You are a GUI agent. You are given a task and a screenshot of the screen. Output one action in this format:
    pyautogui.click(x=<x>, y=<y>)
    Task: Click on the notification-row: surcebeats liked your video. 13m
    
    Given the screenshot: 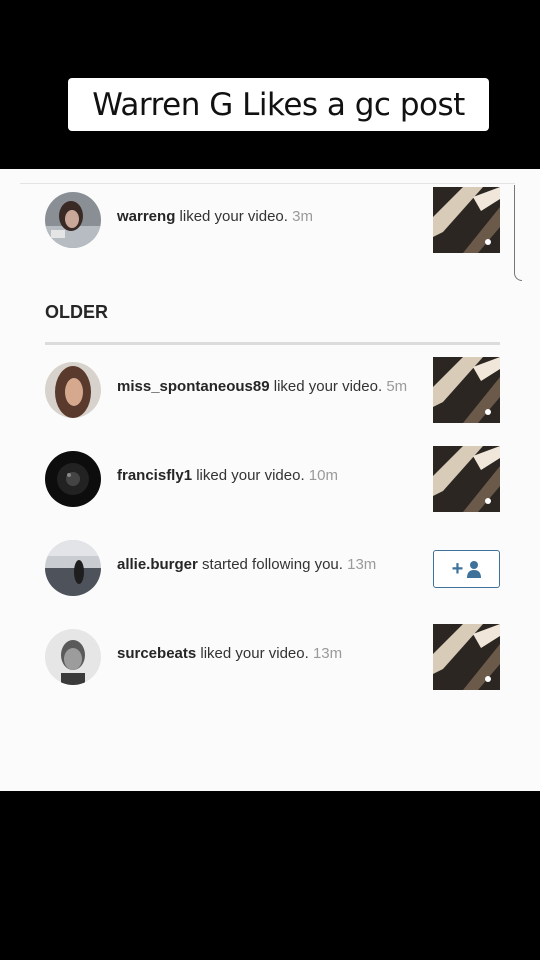 What is the action you would take?
    pyautogui.click(x=270, y=657)
    